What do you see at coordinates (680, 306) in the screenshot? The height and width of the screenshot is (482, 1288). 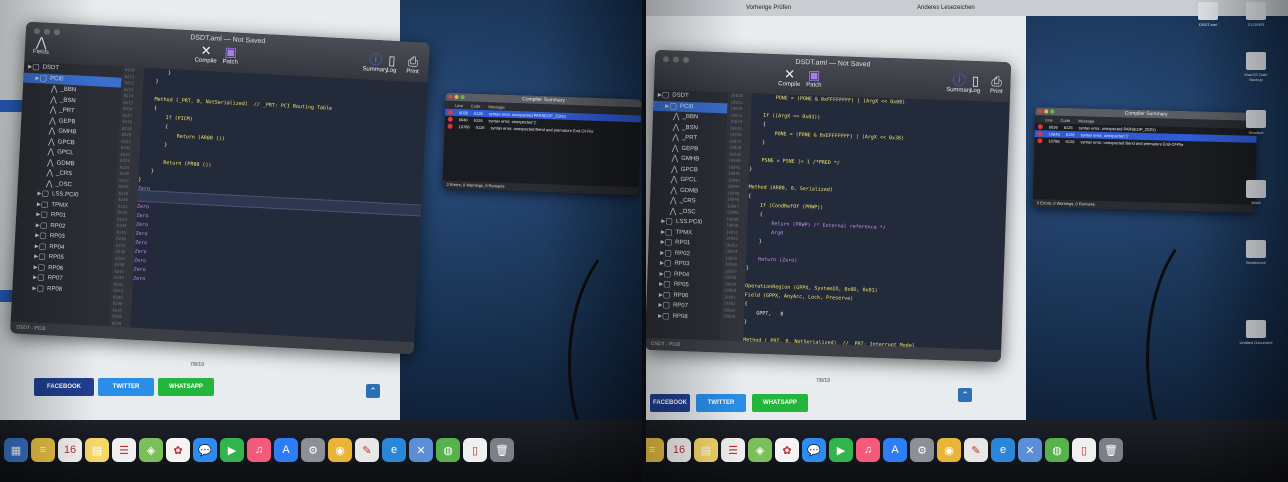 I see `tree-node-label: RP07` at bounding box center [680, 306].